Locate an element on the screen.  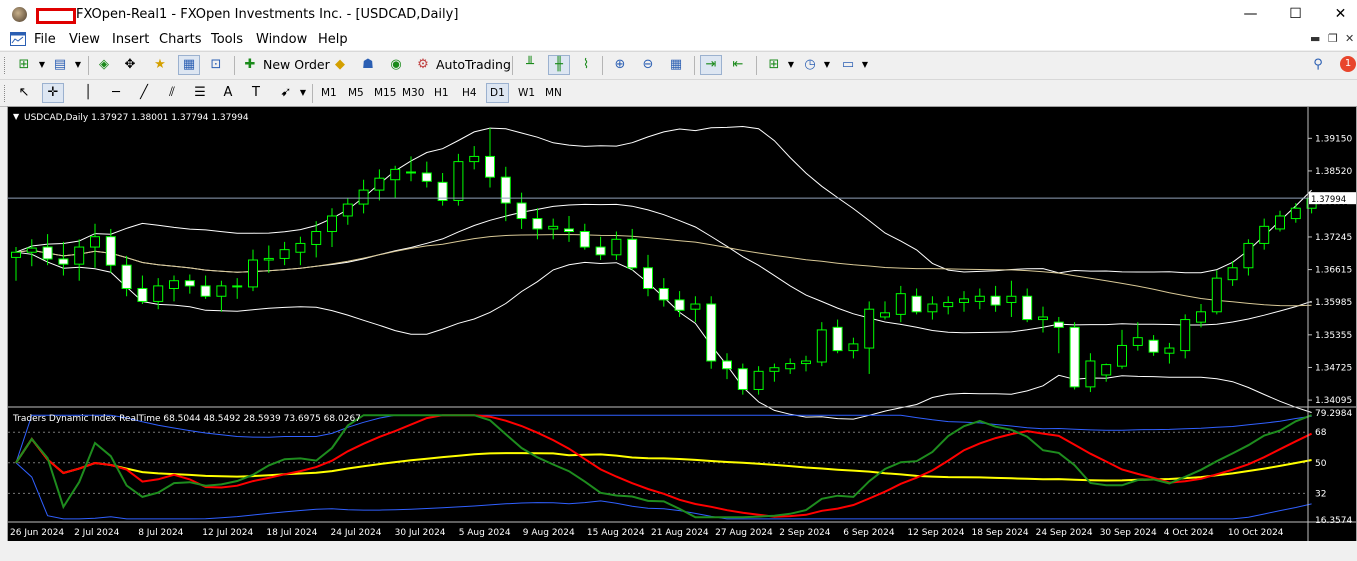
tf-m5: M5 is located at coordinates (356, 93).